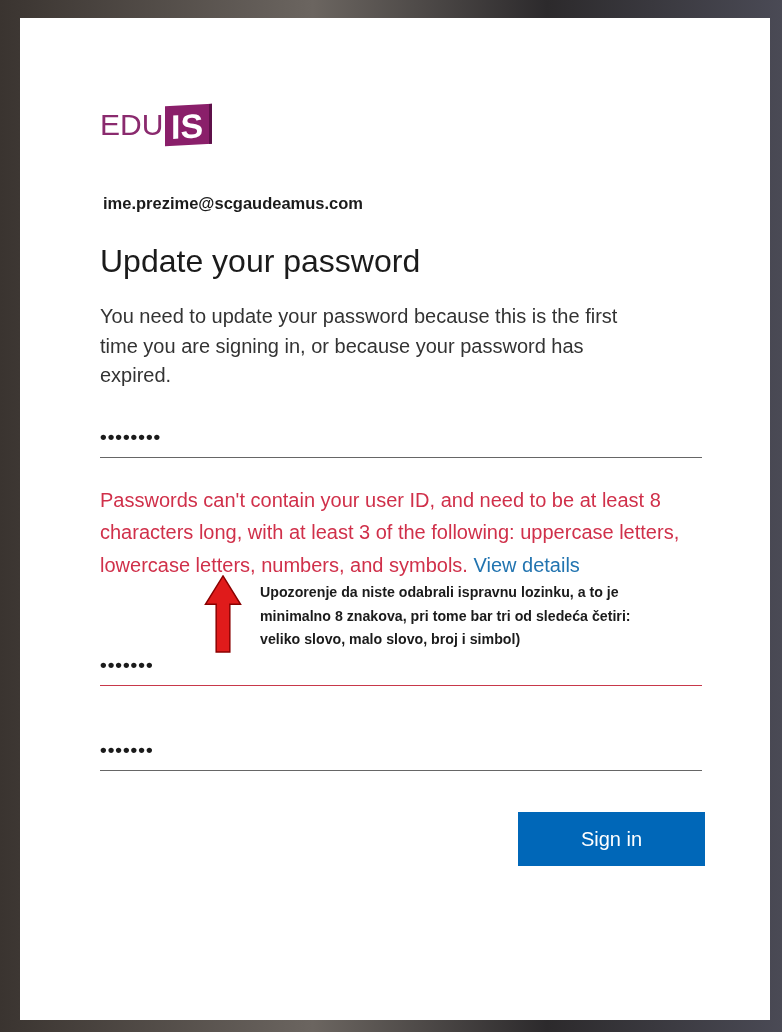 This screenshot has width=782, height=1032. I want to click on sign-in-button: Sign in, so click(611, 839).